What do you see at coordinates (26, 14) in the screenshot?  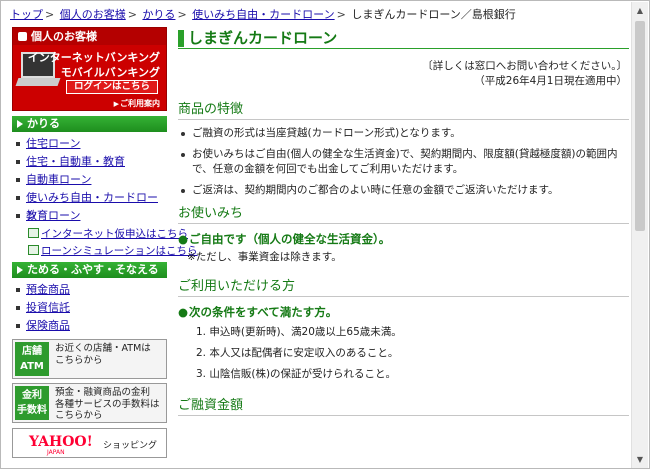 I see `breadcrumb-top: トップ` at bounding box center [26, 14].